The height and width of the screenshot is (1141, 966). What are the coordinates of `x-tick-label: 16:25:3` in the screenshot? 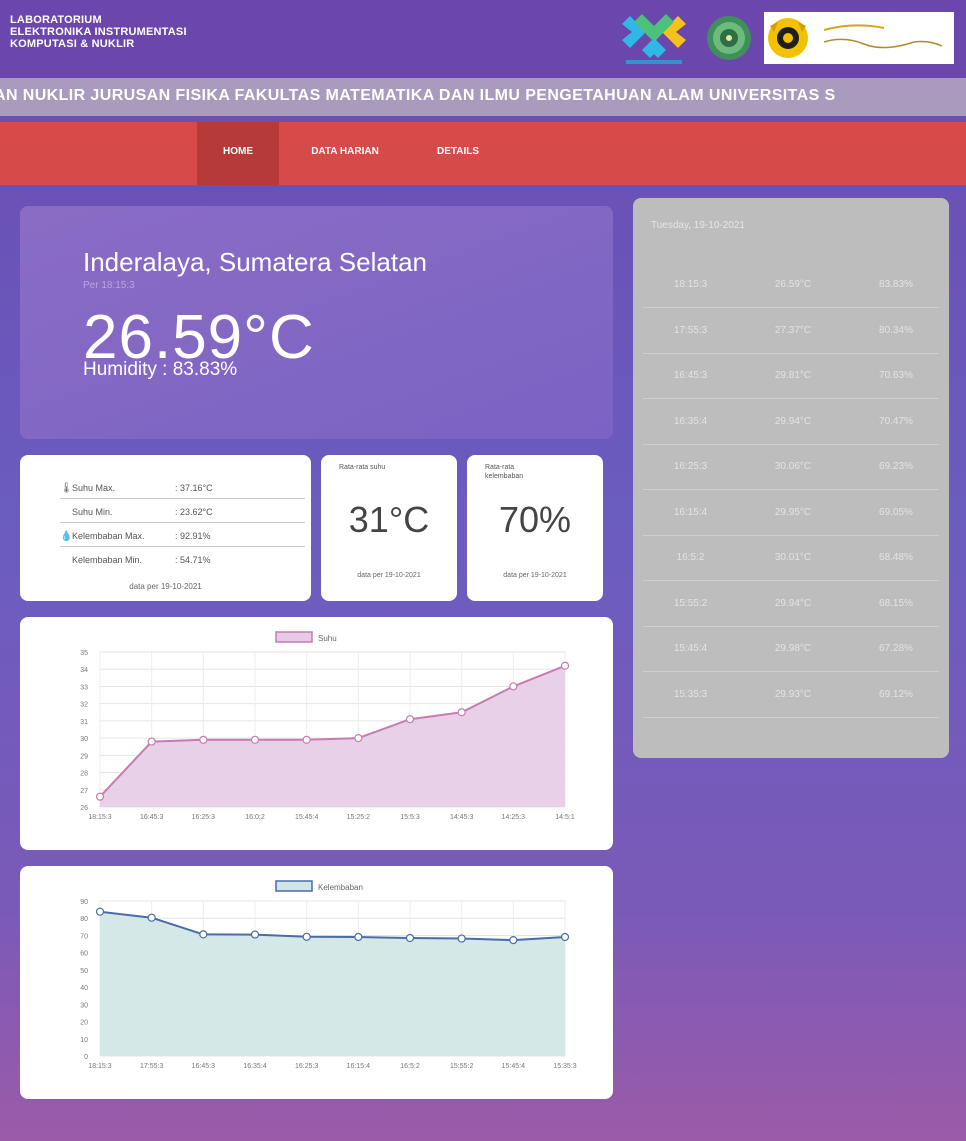 It's located at (306, 1066).